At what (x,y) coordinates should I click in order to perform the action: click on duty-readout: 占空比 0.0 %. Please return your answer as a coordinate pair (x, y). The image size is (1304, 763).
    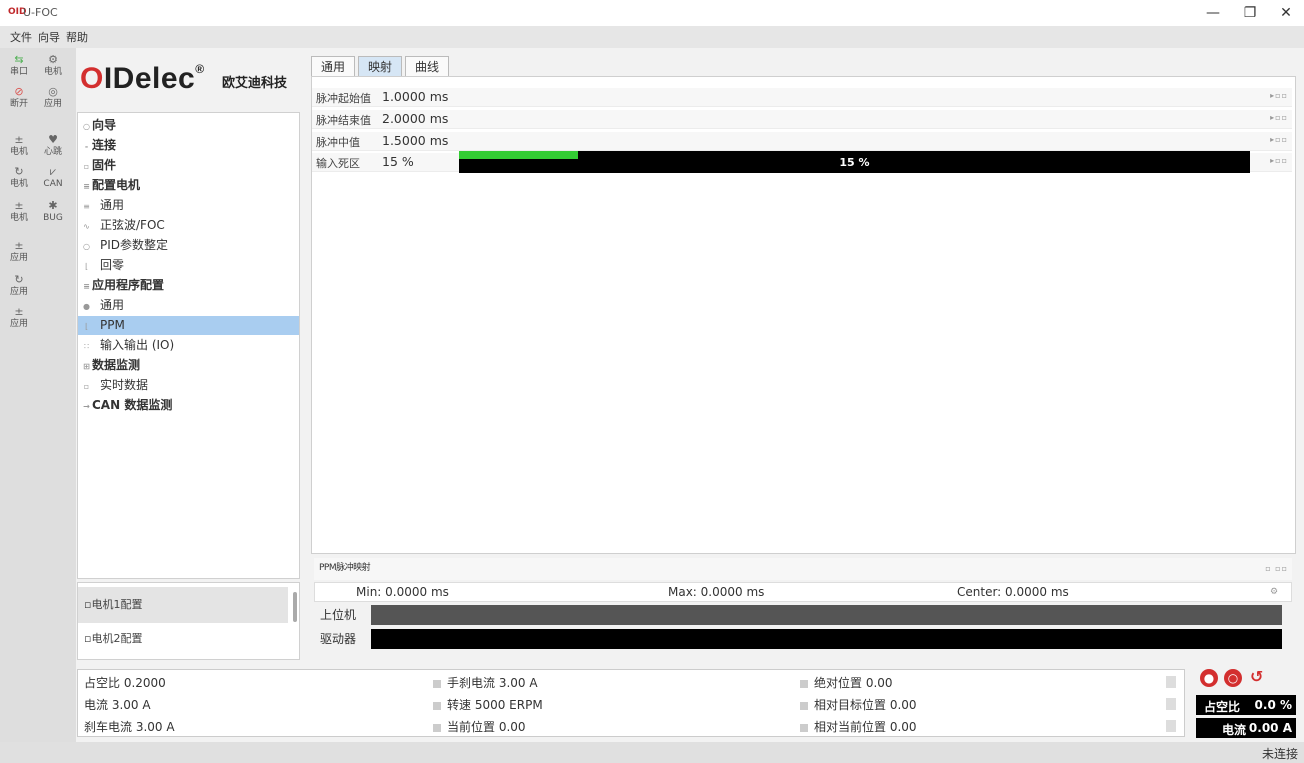
    Looking at the image, I should click on (1246, 705).